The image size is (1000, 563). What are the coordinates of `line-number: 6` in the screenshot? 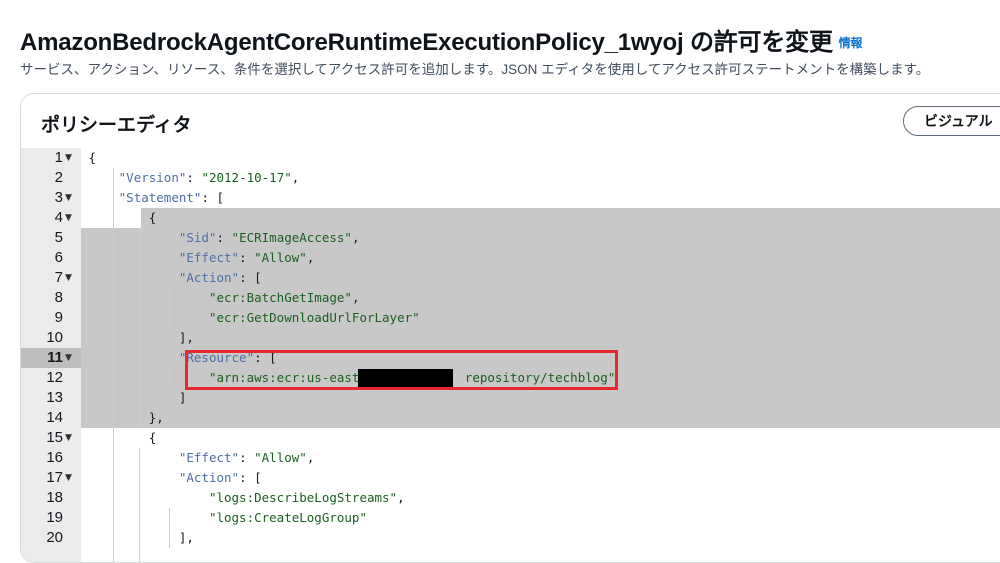 It's located at (58, 257).